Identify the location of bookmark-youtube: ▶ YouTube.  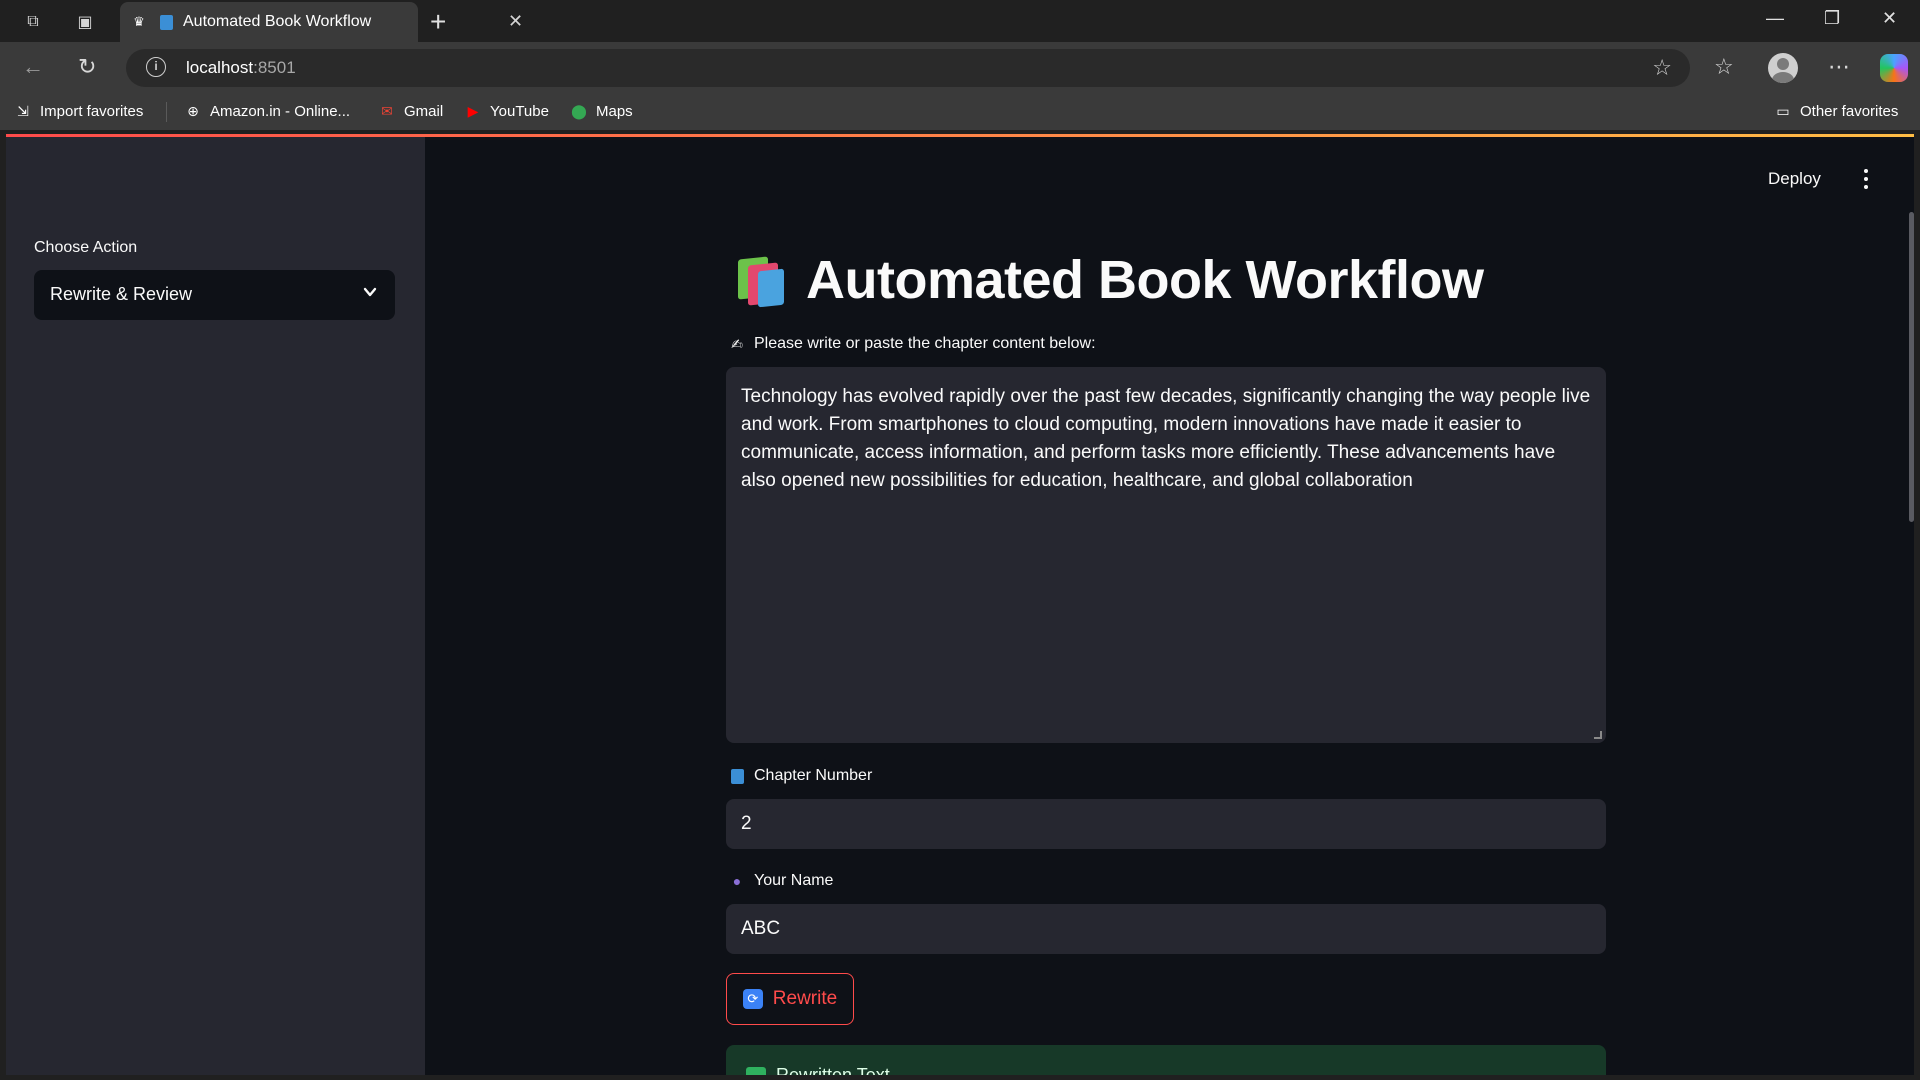
(506, 111).